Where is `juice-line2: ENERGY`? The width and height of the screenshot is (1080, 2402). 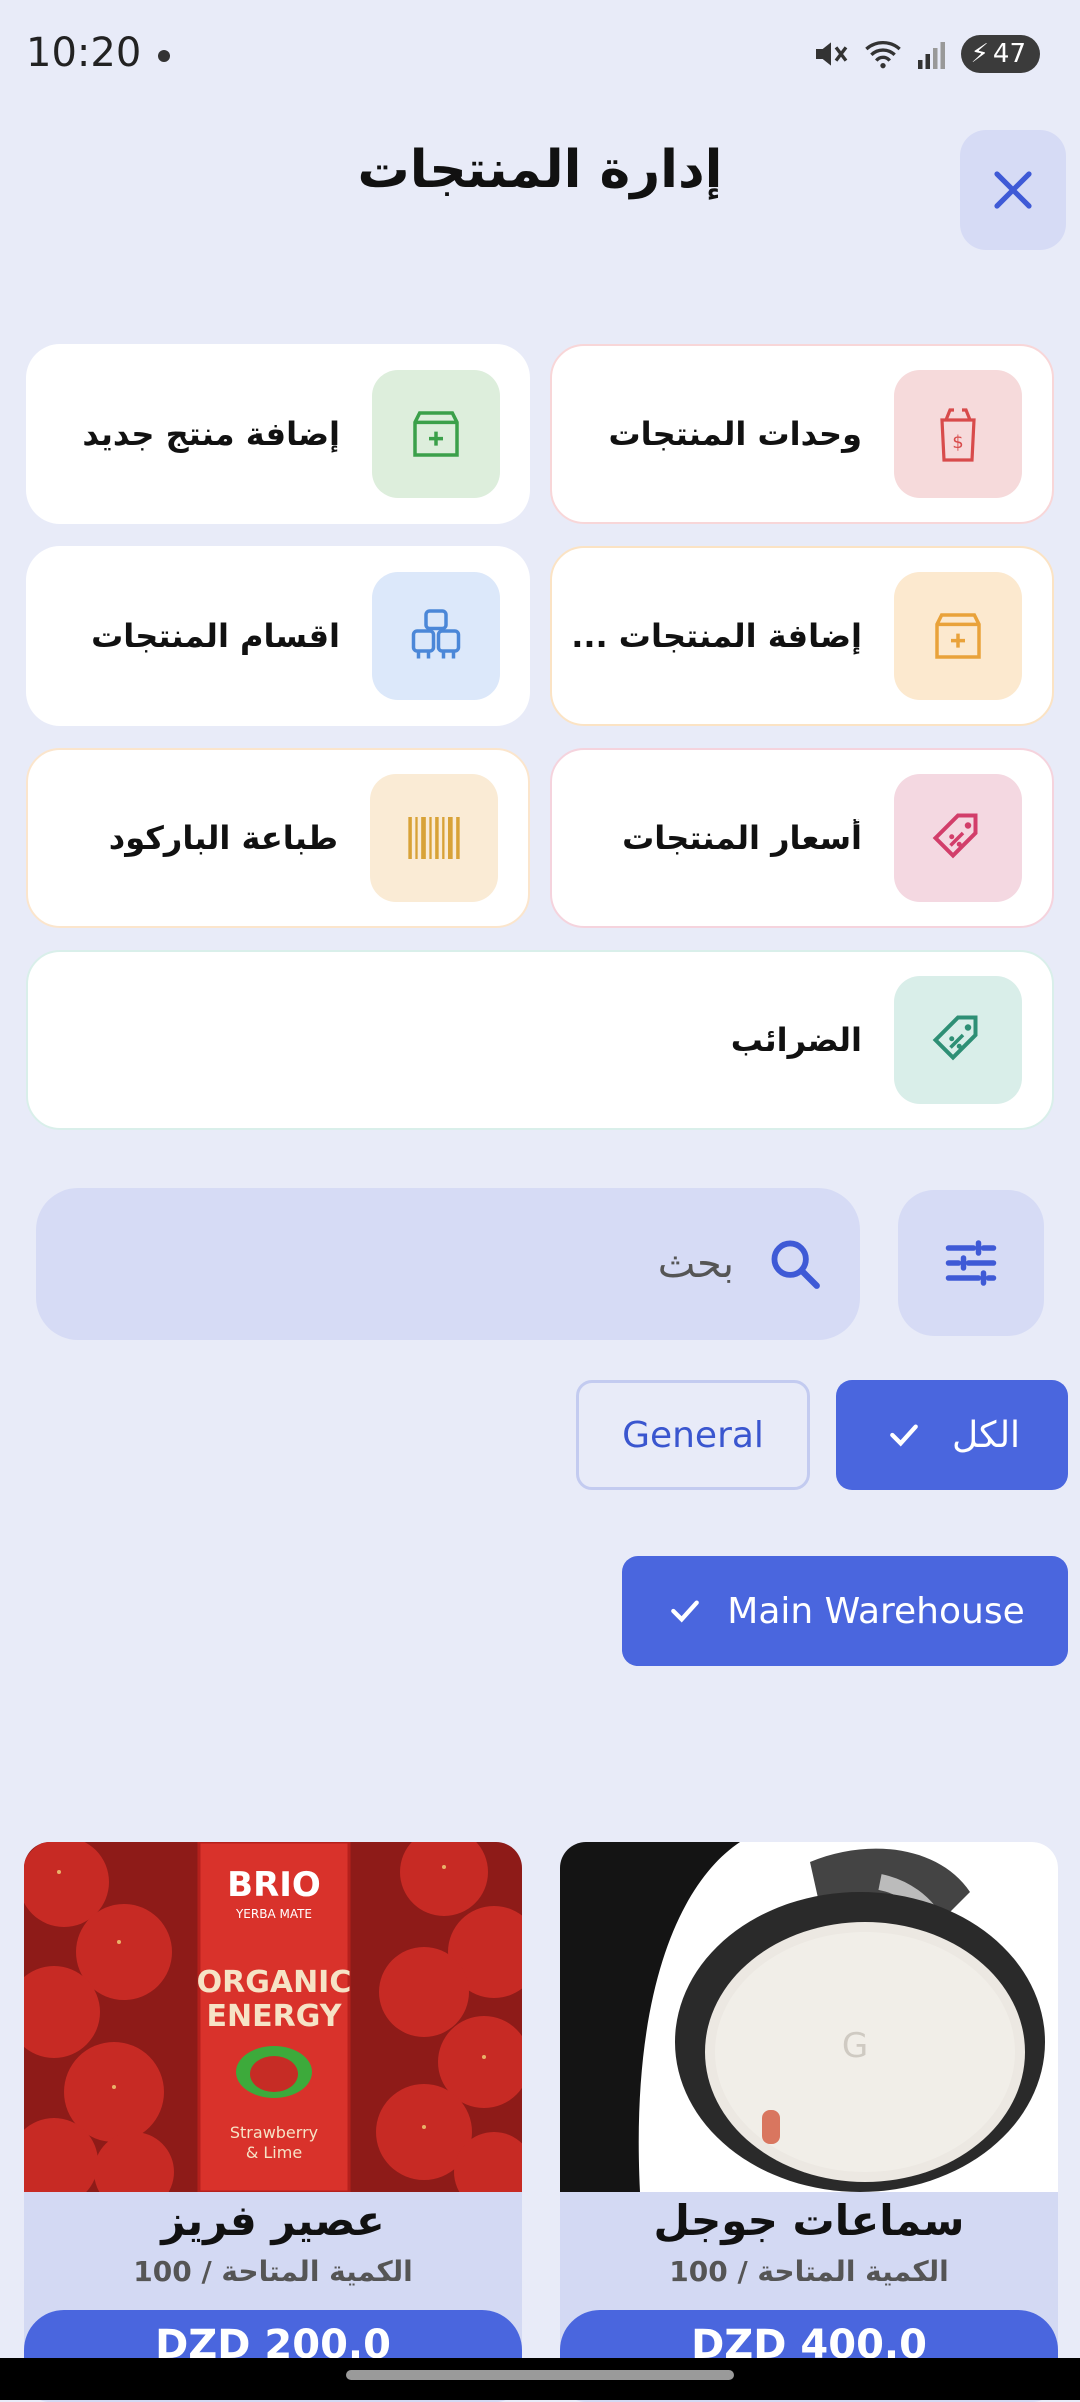 juice-line2: ENERGY is located at coordinates (275, 2016).